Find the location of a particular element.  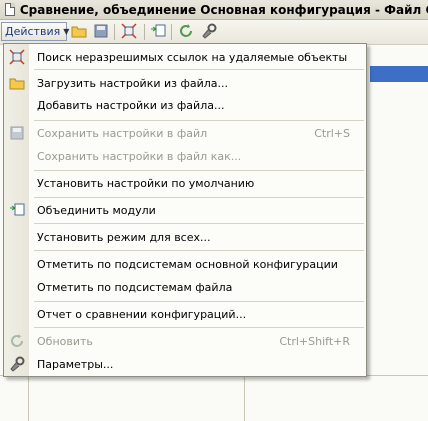

menu-item-set-default-settings: Установить настройки по умолчанию is located at coordinates (185, 183).